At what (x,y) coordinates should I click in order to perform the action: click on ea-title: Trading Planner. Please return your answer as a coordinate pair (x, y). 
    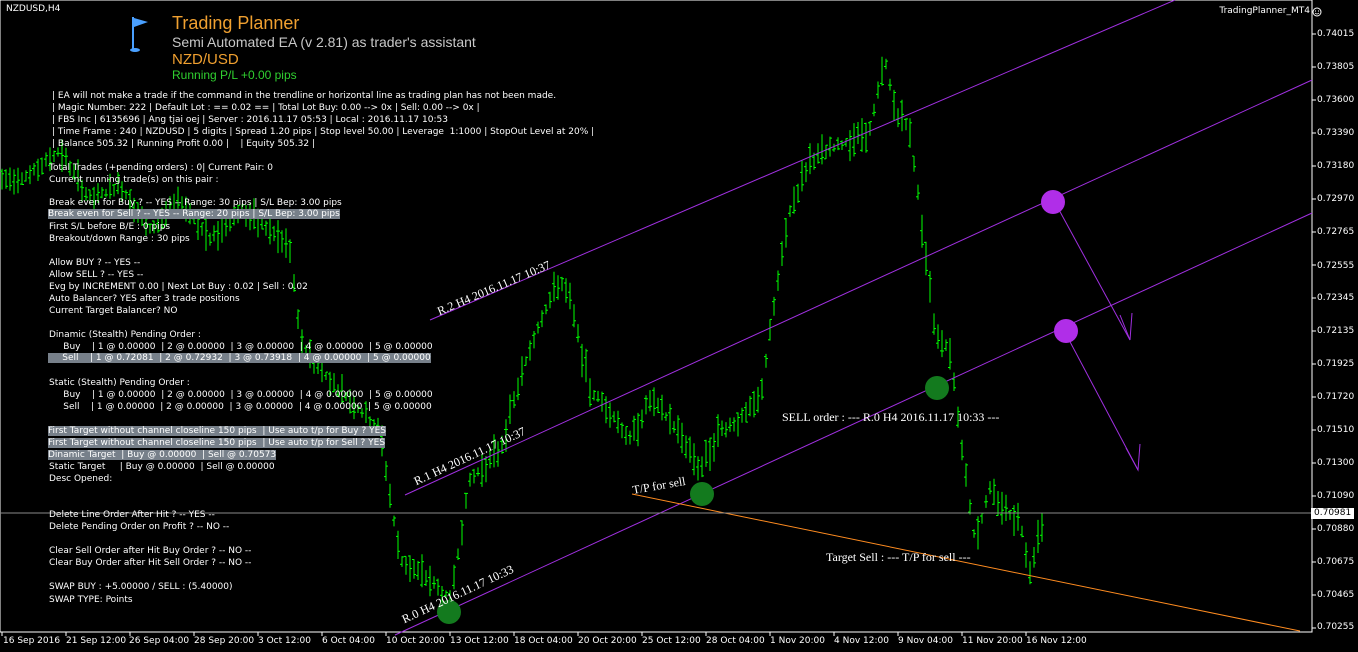
    Looking at the image, I should click on (236, 23).